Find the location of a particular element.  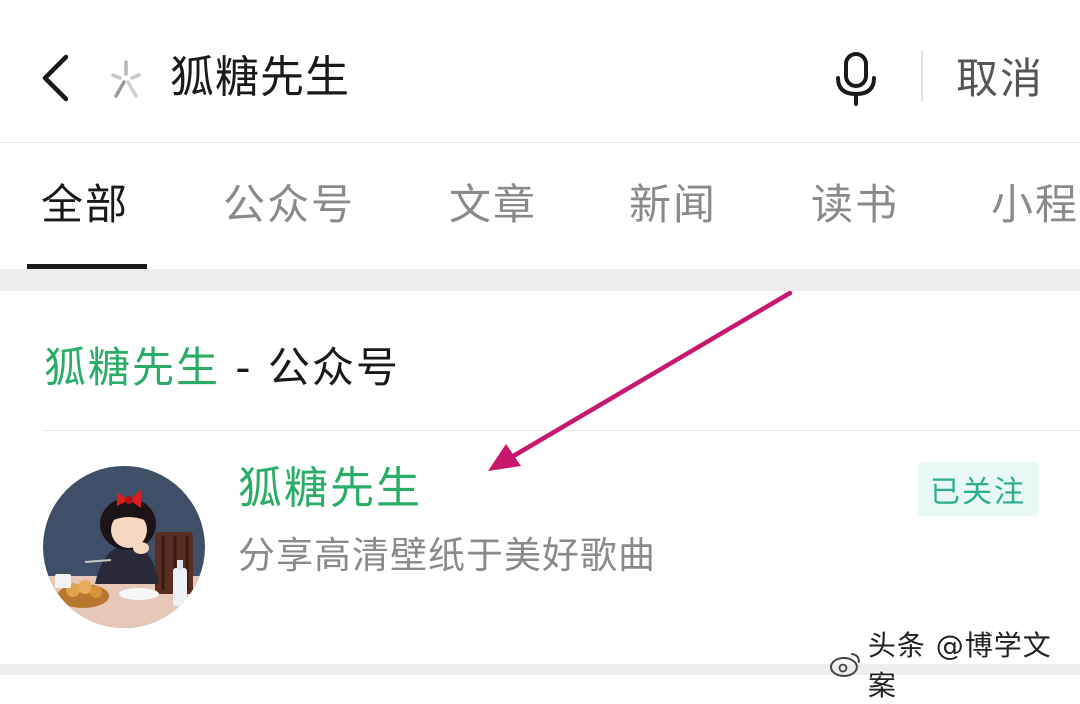

weibo-icon is located at coordinates (845, 665).